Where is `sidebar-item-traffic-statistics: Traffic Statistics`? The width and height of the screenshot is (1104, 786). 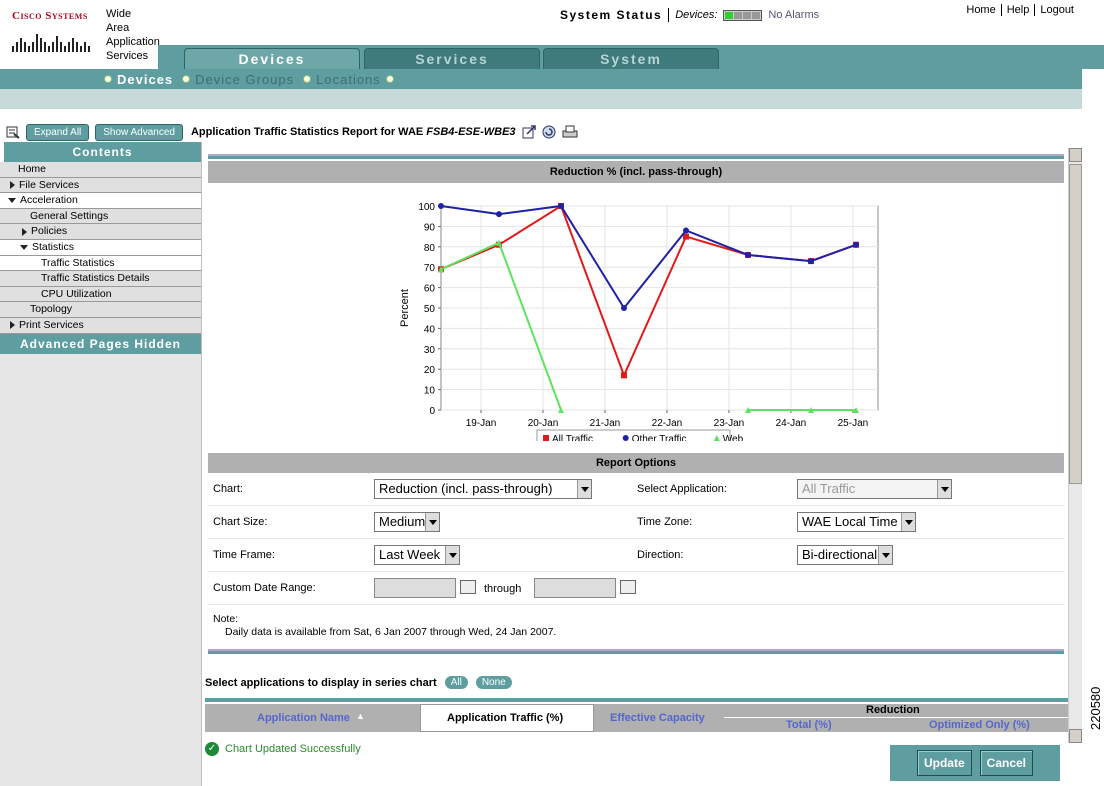
sidebar-item-traffic-statistics: Traffic Statistics is located at coordinates (100, 263).